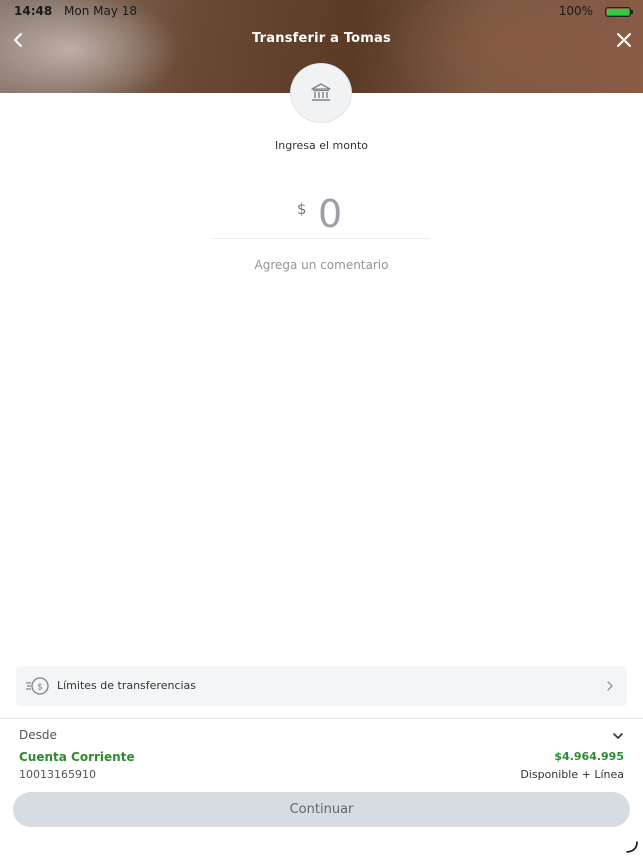 The image size is (643, 857). What do you see at coordinates (57, 774) in the screenshot?
I see `account-number: 10013165910` at bounding box center [57, 774].